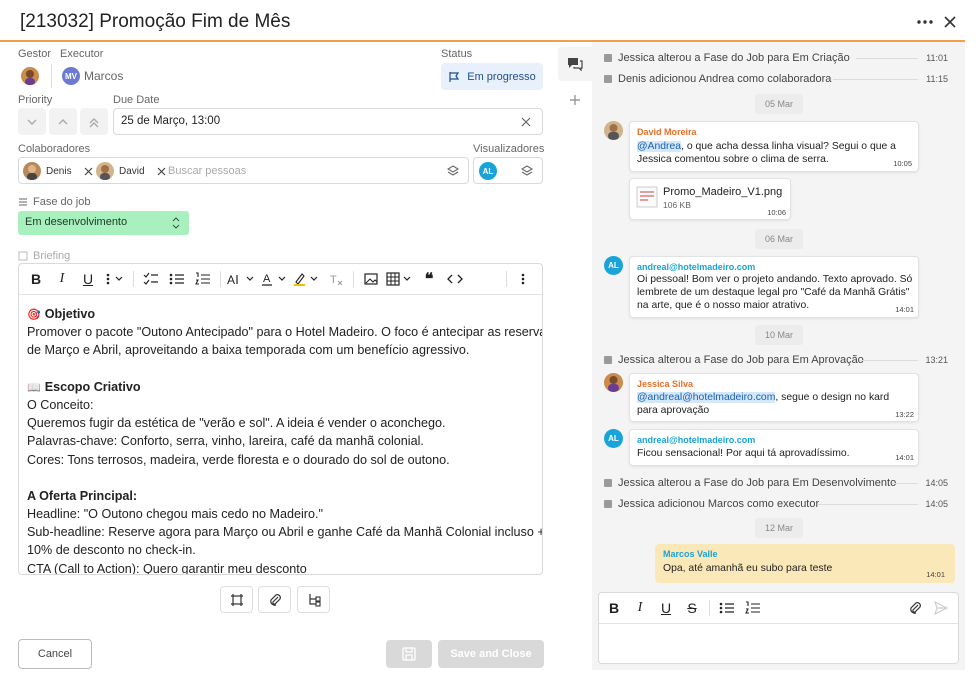 This screenshot has height=681, width=980. I want to click on message-text: Opa, até amanhã eu subo para teste, so click(748, 568).